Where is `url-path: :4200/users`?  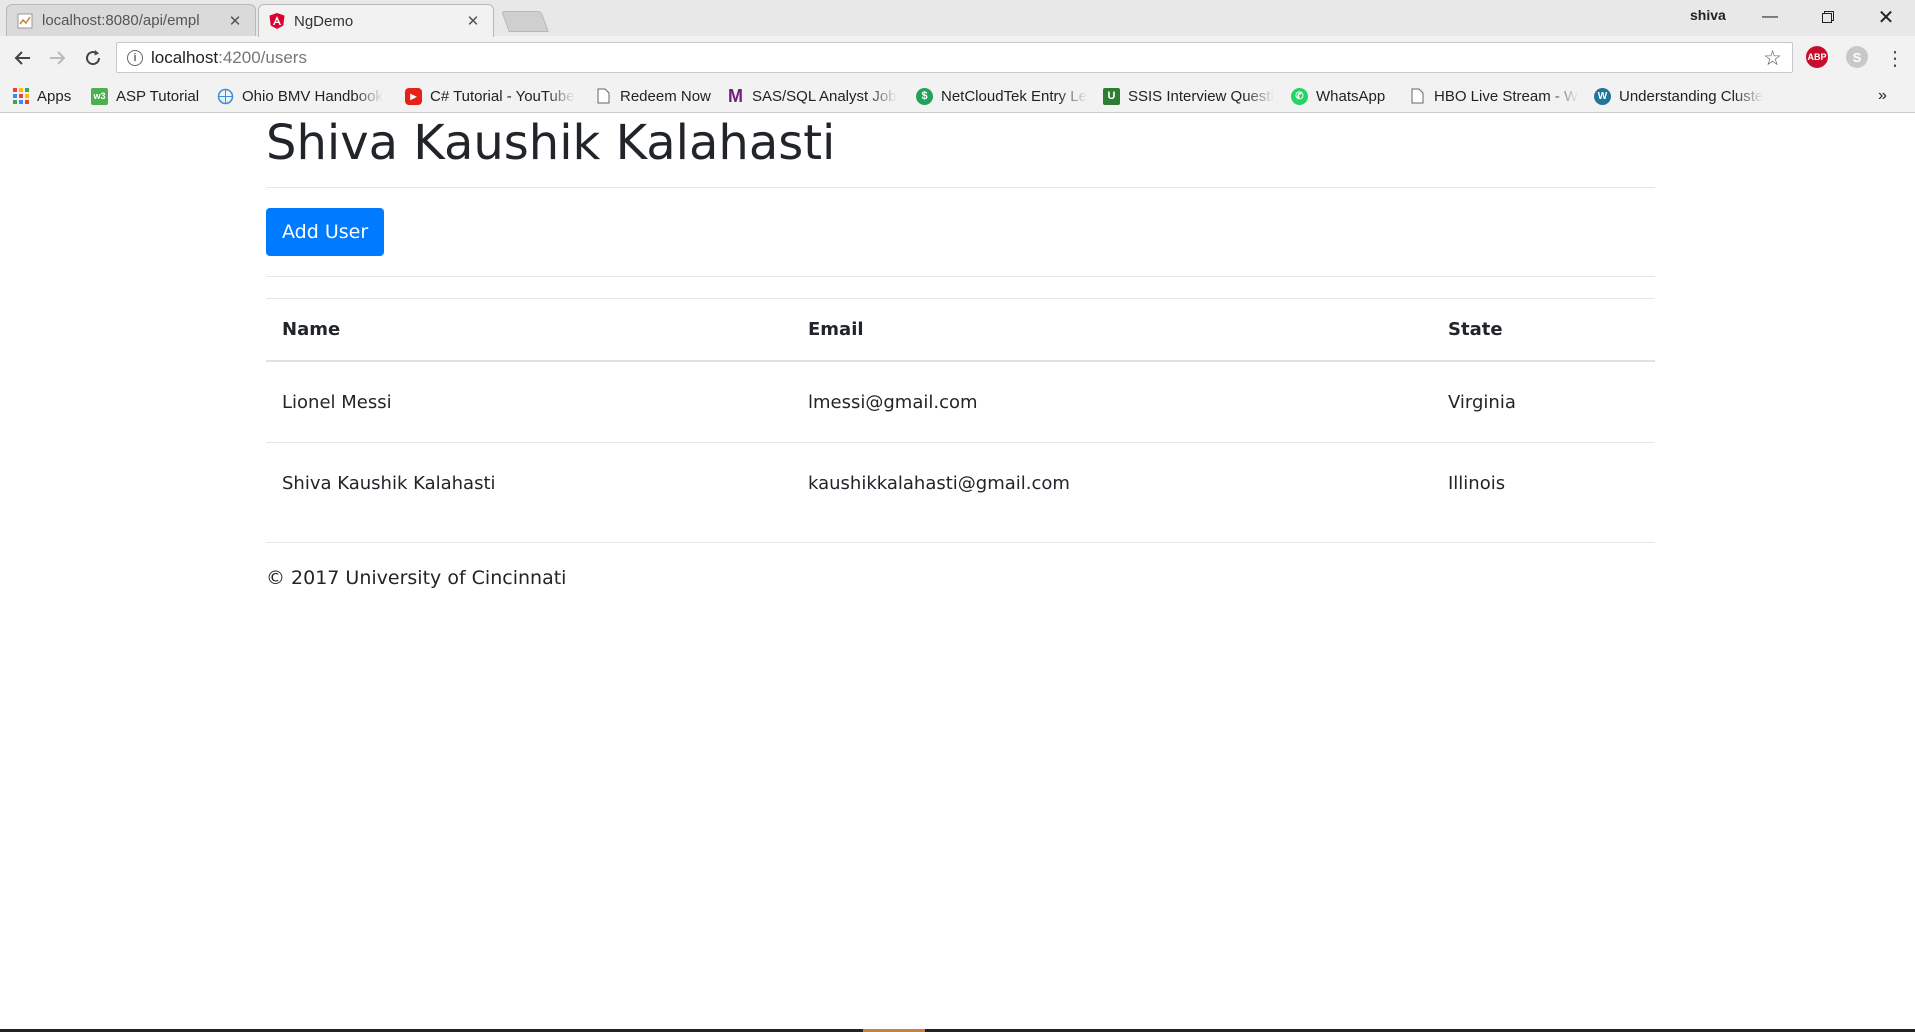
url-path: :4200/users is located at coordinates (262, 57).